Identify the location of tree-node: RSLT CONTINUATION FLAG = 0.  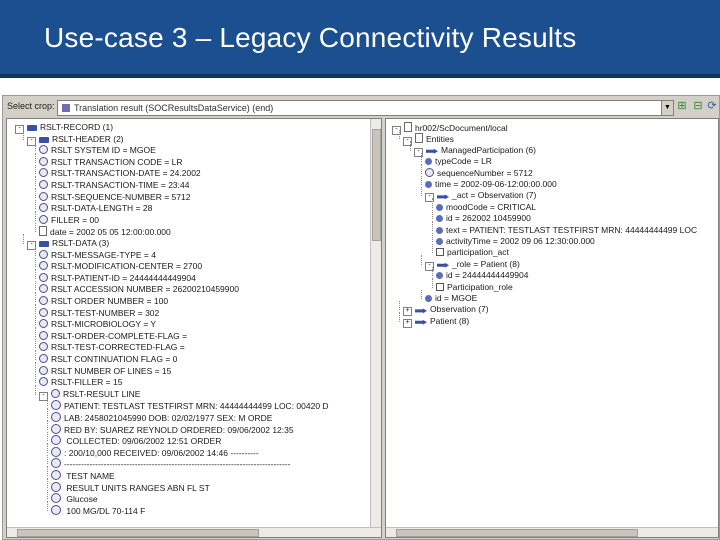
(108, 359).